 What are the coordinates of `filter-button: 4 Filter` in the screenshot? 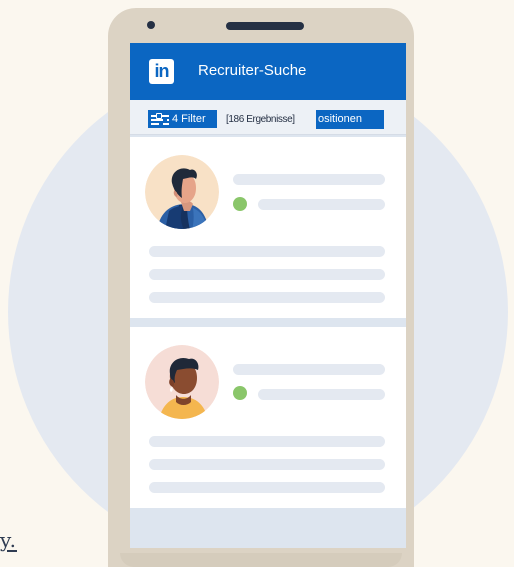 It's located at (182, 119).